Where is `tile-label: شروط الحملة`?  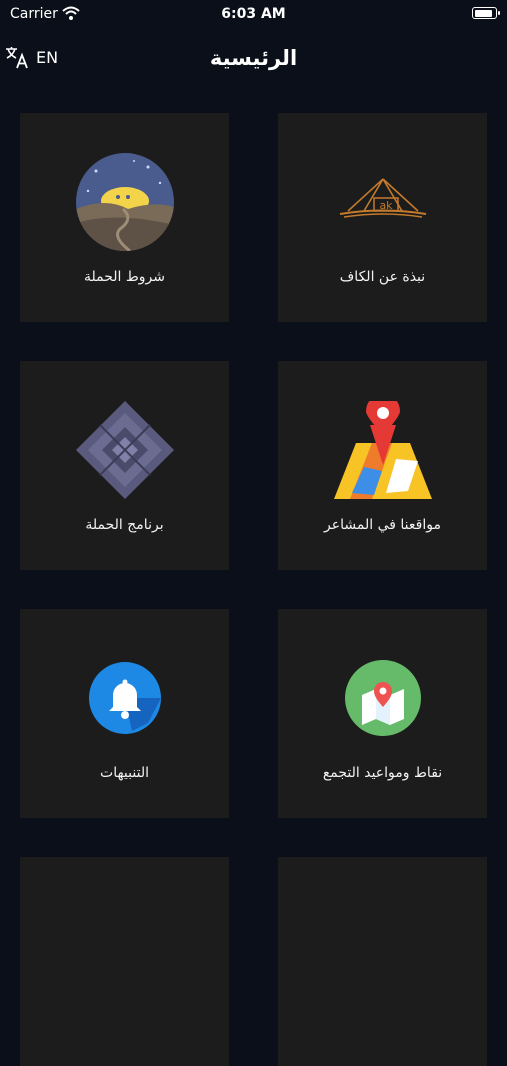
tile-label: شروط الحملة is located at coordinates (124, 277).